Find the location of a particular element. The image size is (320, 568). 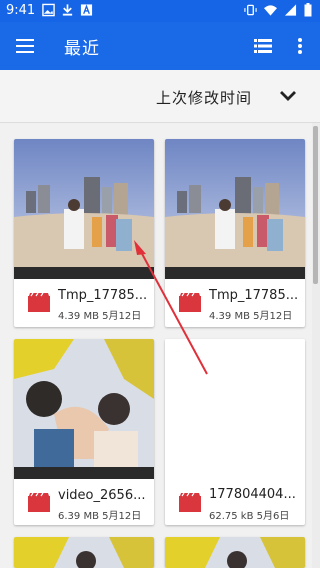

file-card: video_2656... 6.39 MB 5月12日 is located at coordinates (84, 432).